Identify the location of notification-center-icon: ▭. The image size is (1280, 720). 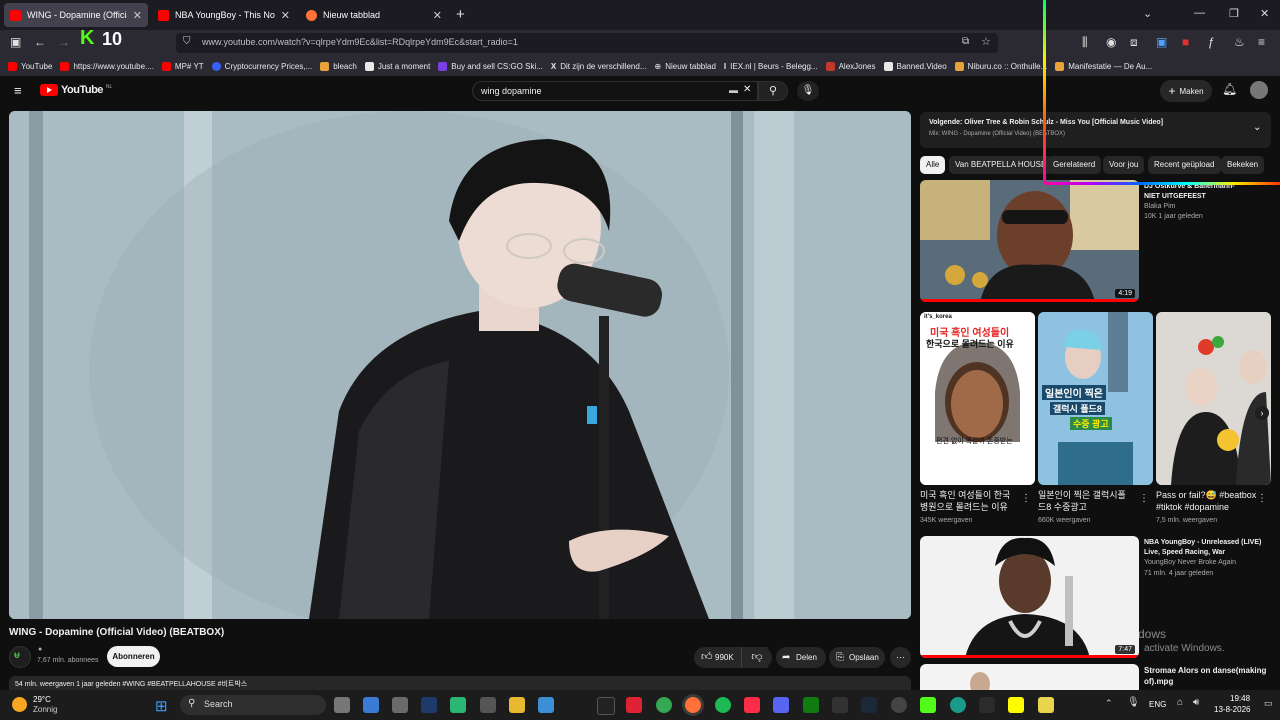
(1268, 703).